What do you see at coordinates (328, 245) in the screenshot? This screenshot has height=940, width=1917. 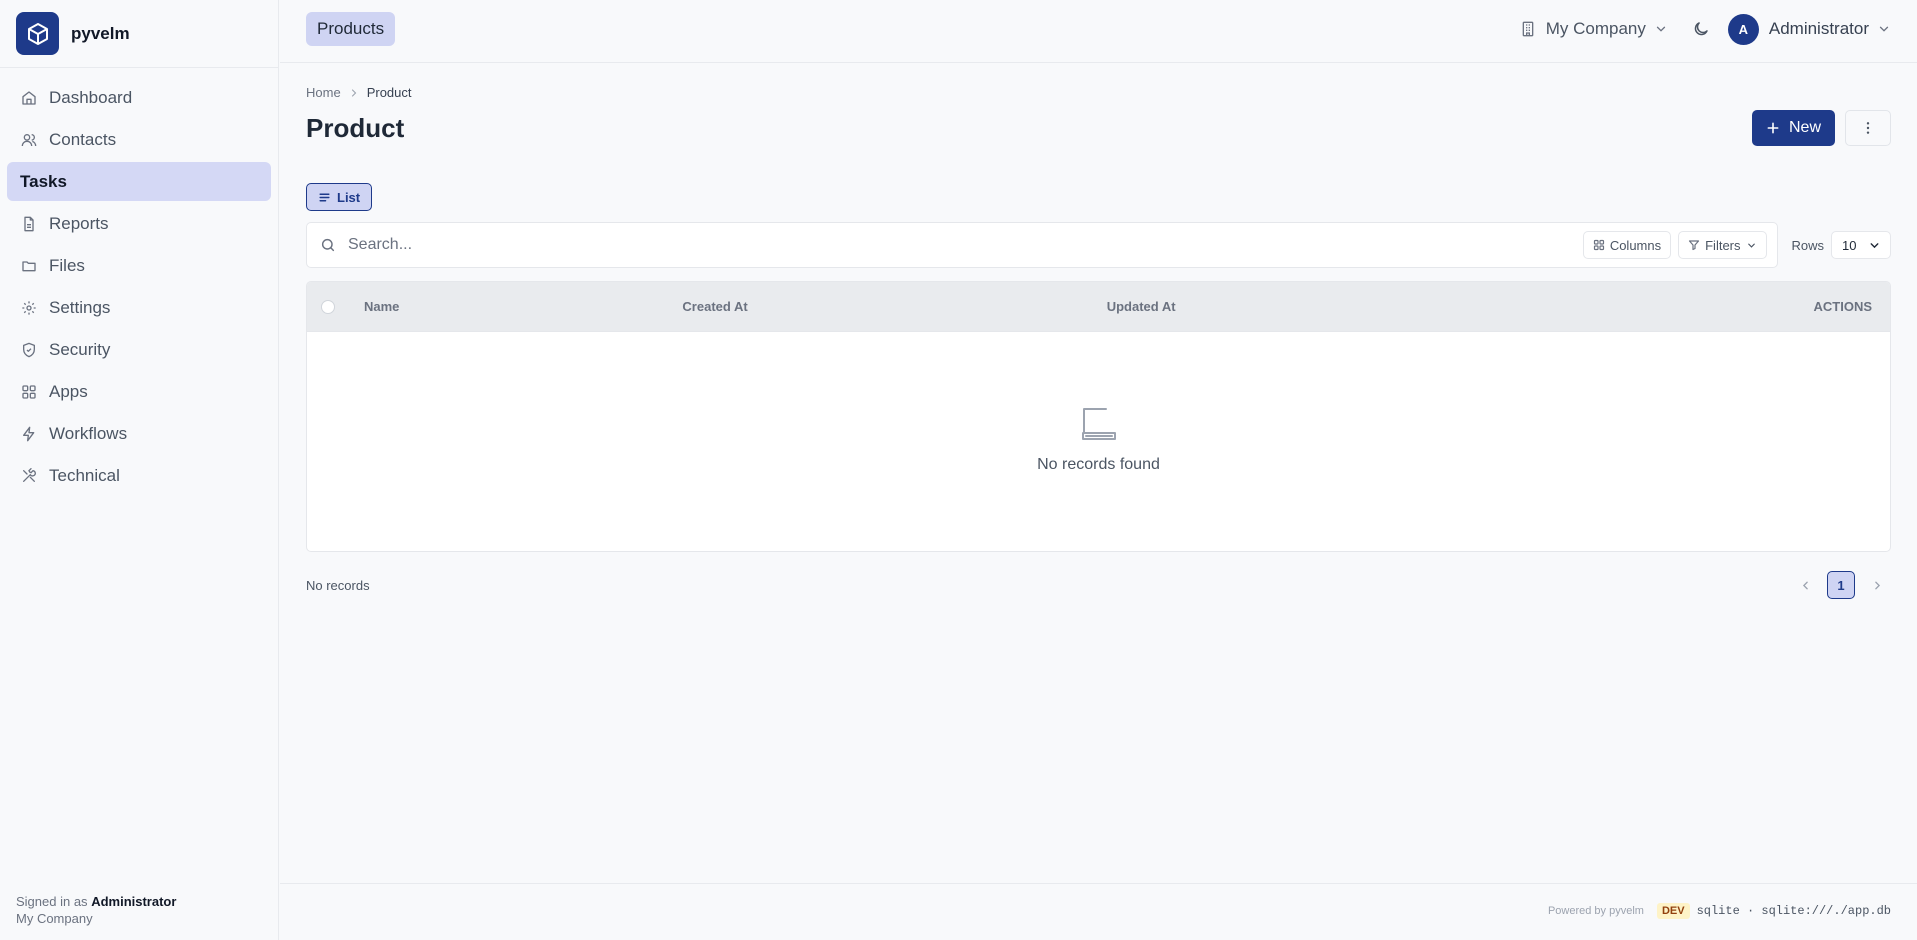 I see `search-icon` at bounding box center [328, 245].